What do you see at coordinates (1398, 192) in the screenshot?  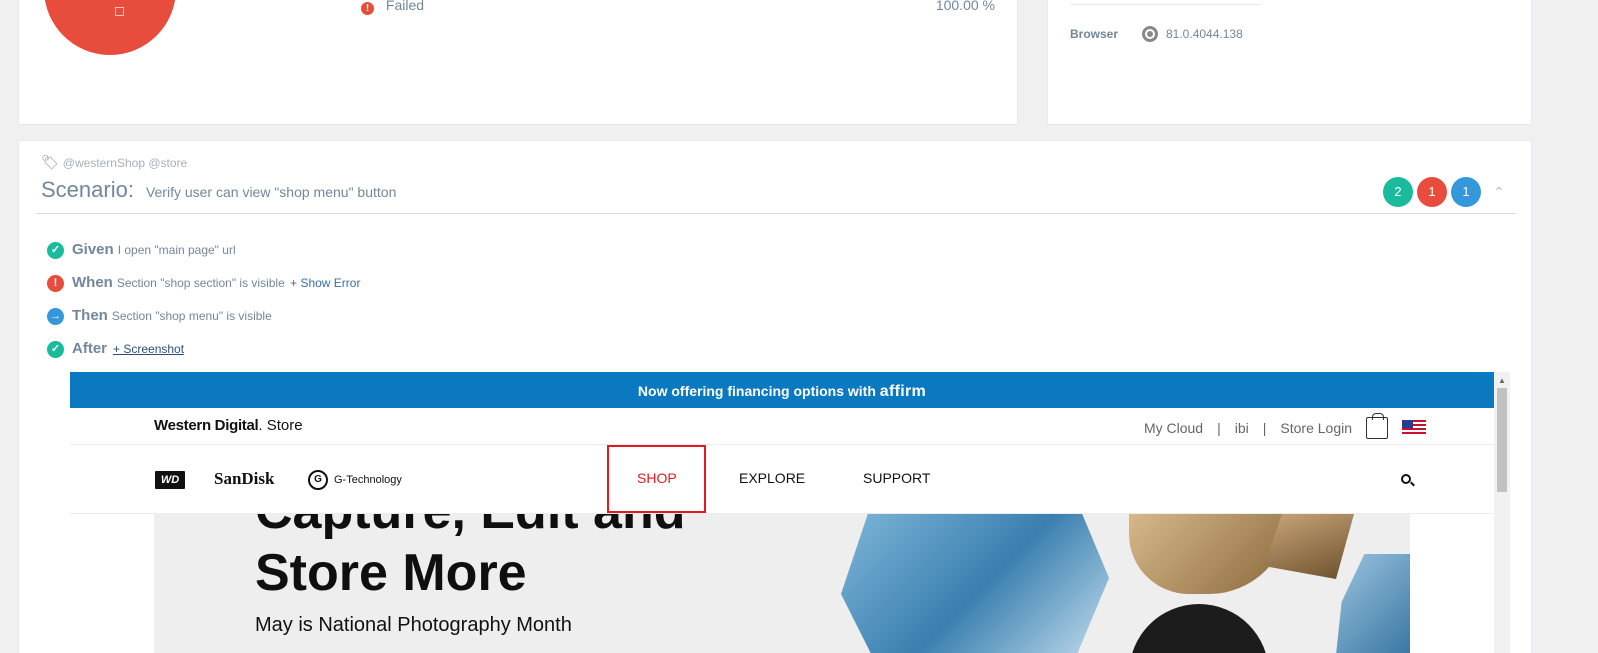 I see `passed-count-badge: 2` at bounding box center [1398, 192].